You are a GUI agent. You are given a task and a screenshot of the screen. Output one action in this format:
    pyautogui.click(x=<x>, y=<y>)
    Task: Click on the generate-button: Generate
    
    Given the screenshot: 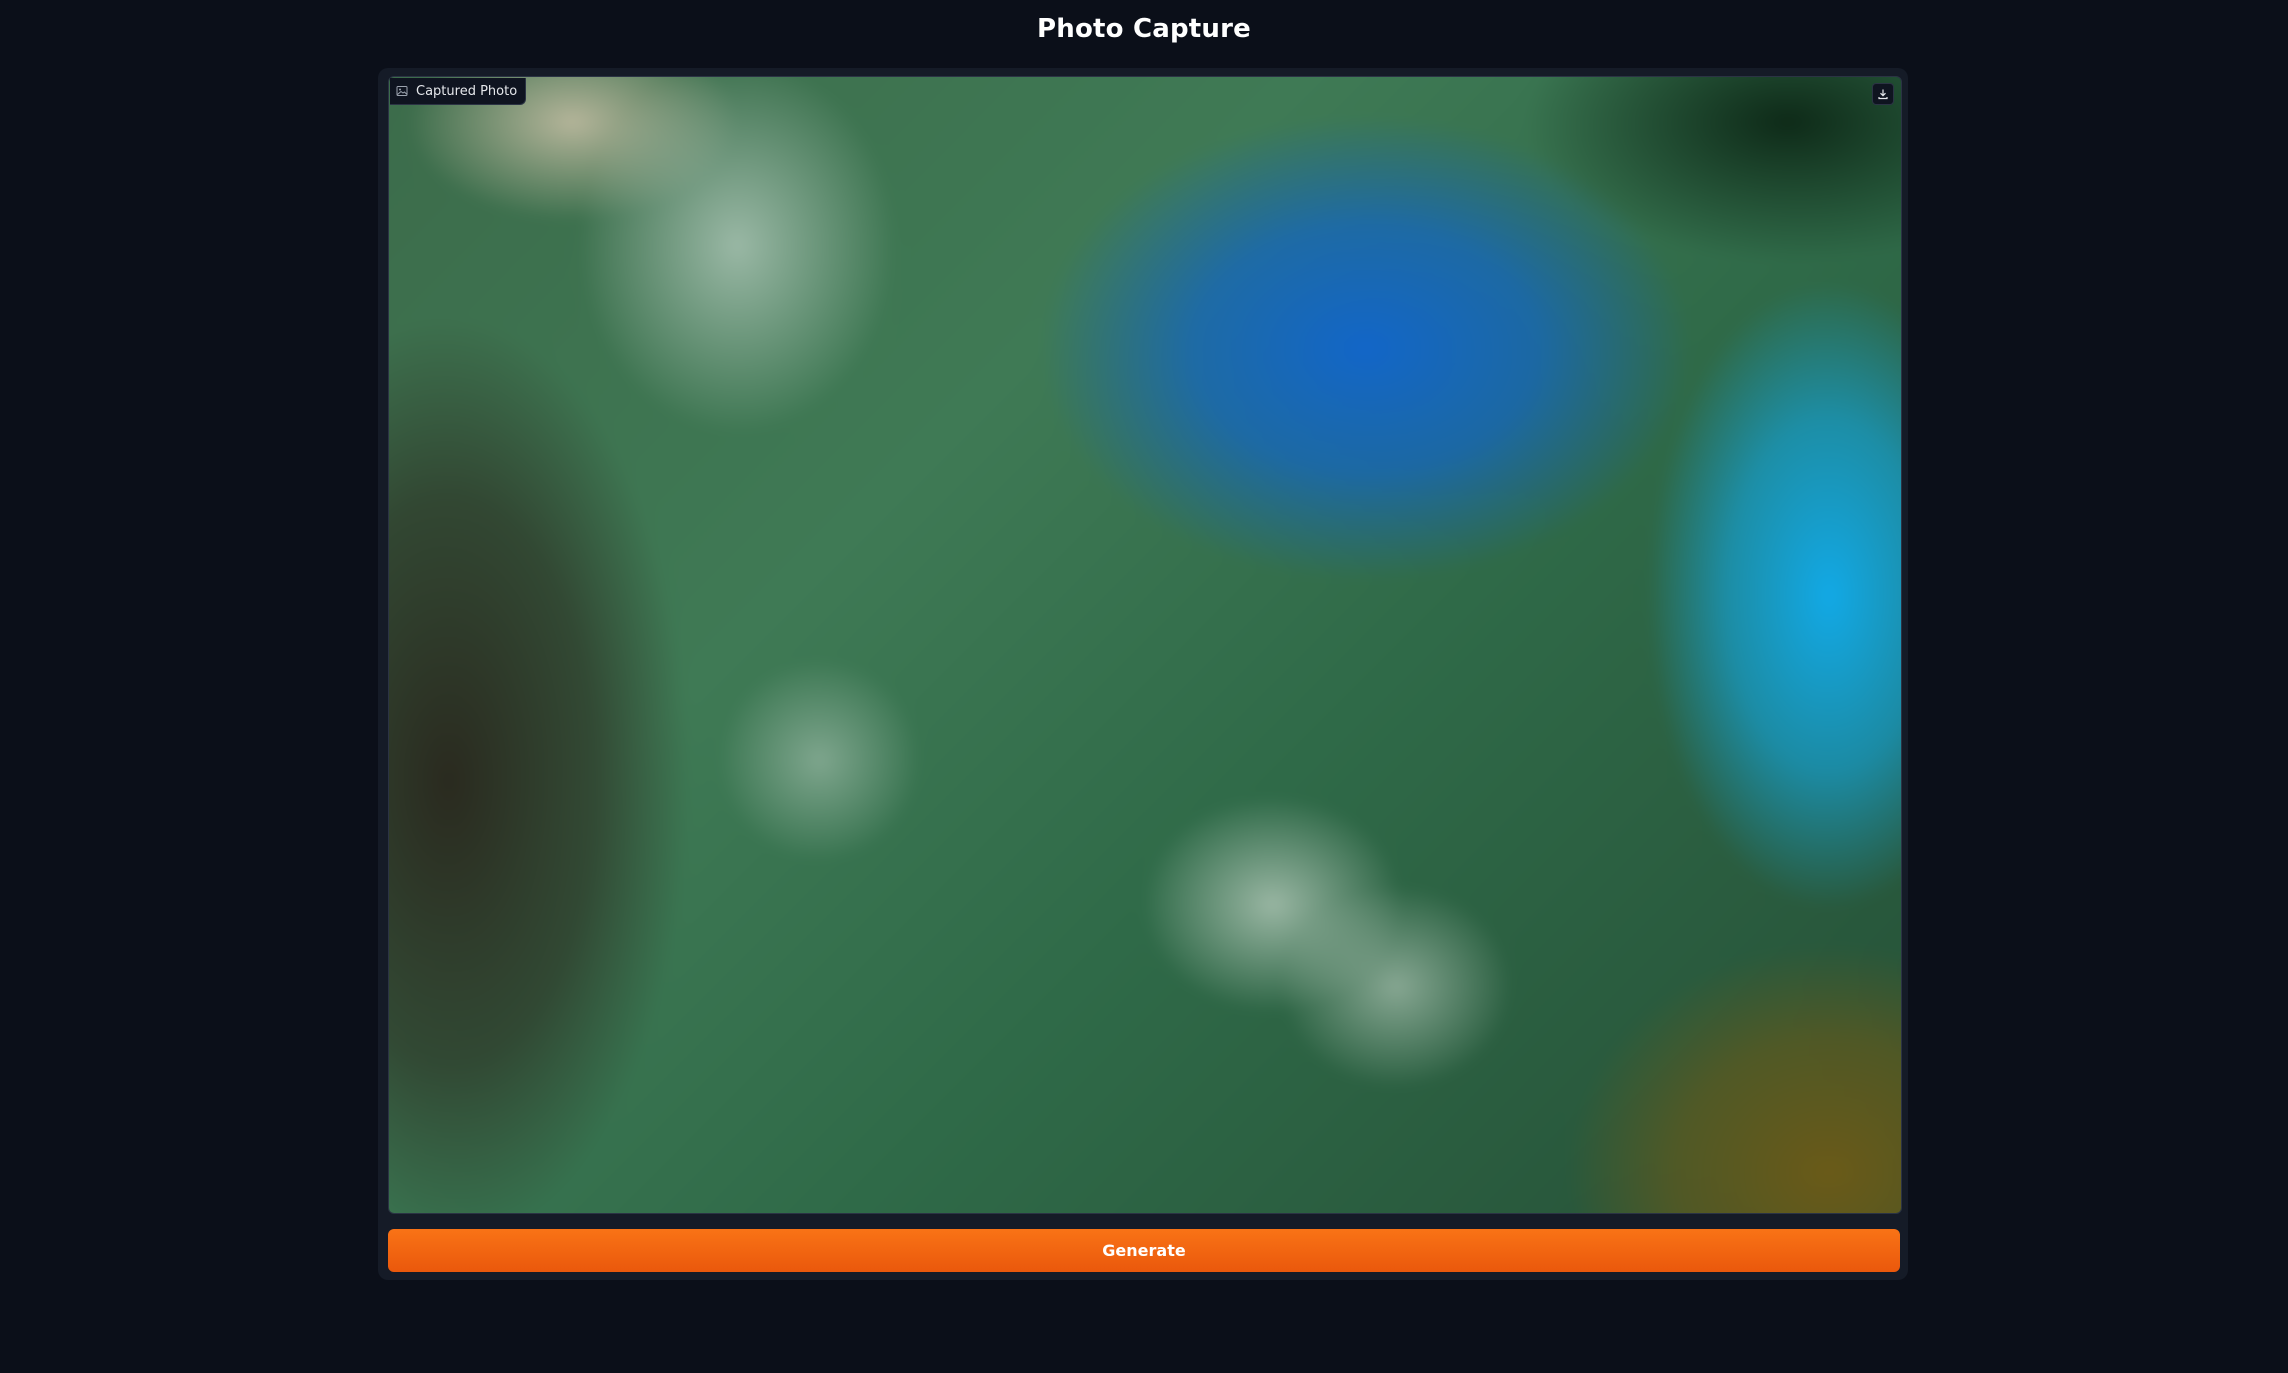 What is the action you would take?
    pyautogui.click(x=1144, y=1250)
    